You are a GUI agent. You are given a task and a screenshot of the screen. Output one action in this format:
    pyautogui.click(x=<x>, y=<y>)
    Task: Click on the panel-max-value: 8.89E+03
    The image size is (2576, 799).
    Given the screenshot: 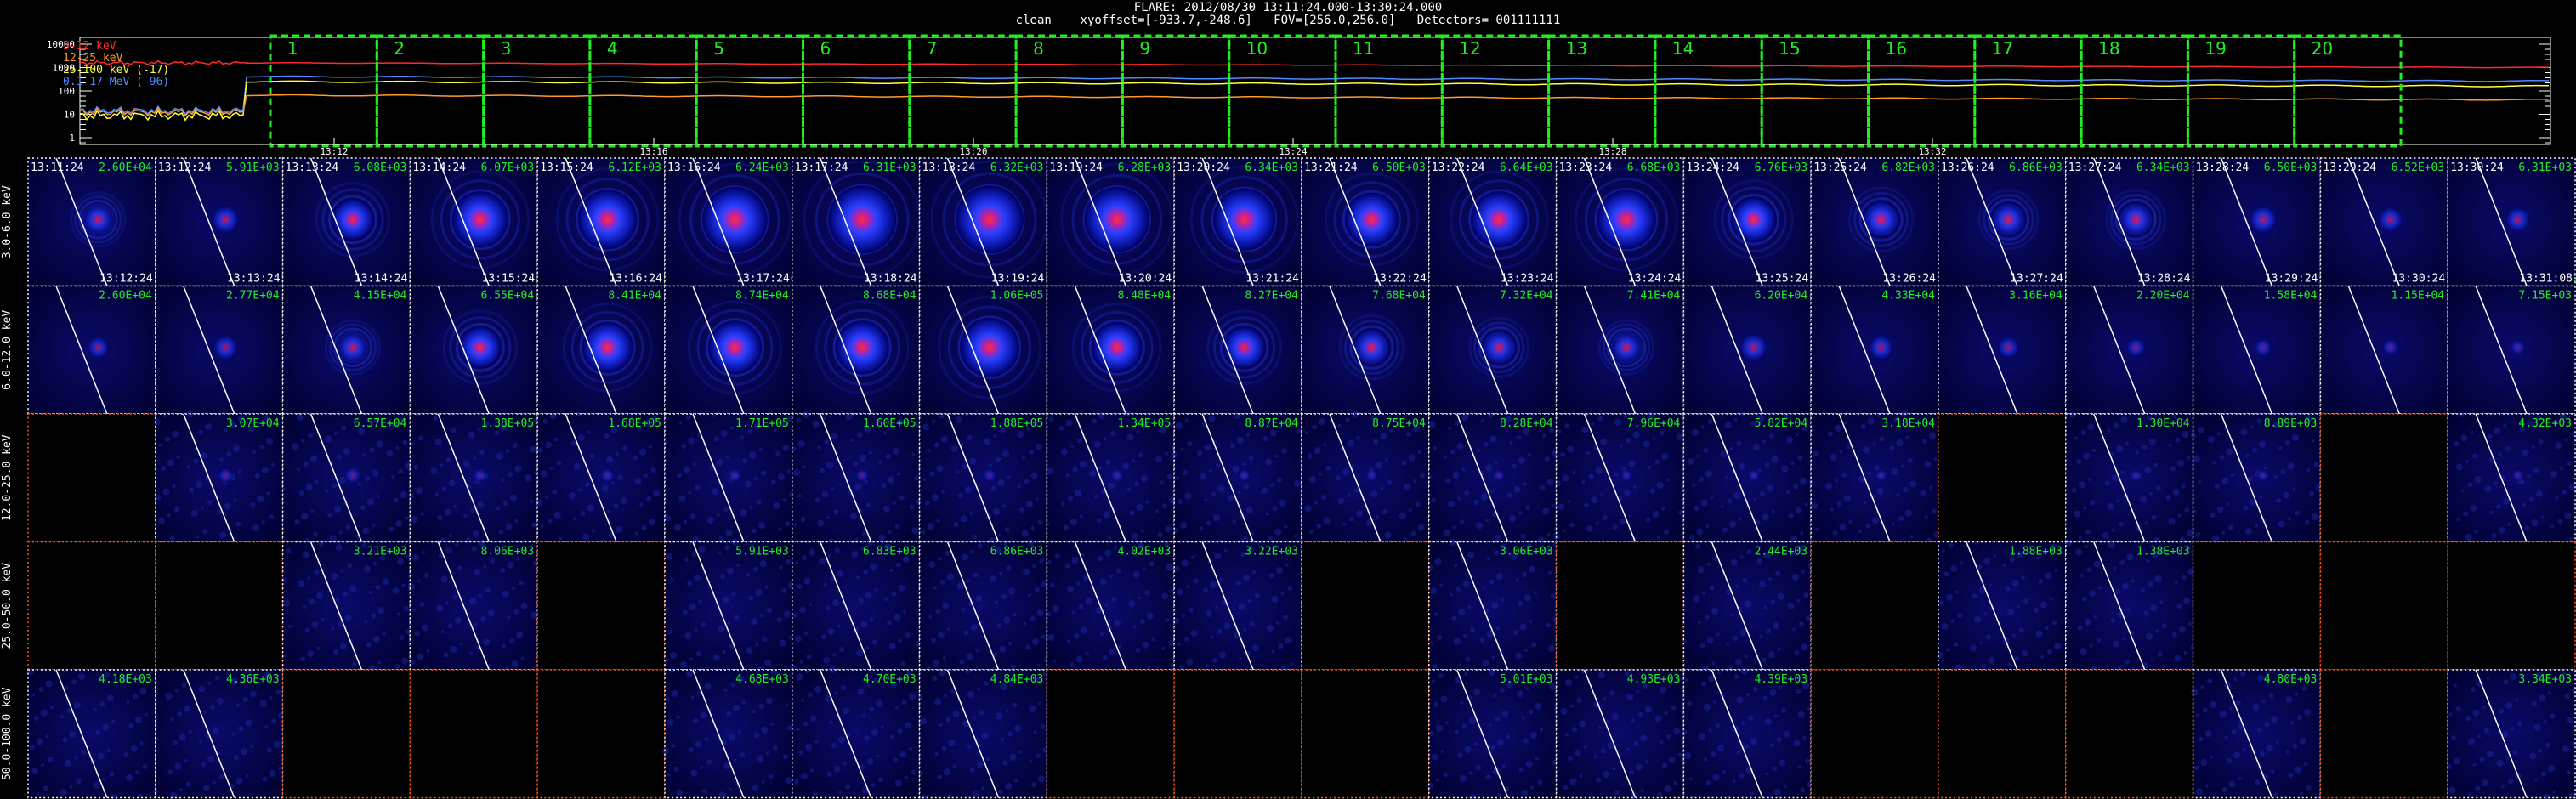 What is the action you would take?
    pyautogui.click(x=2291, y=423)
    